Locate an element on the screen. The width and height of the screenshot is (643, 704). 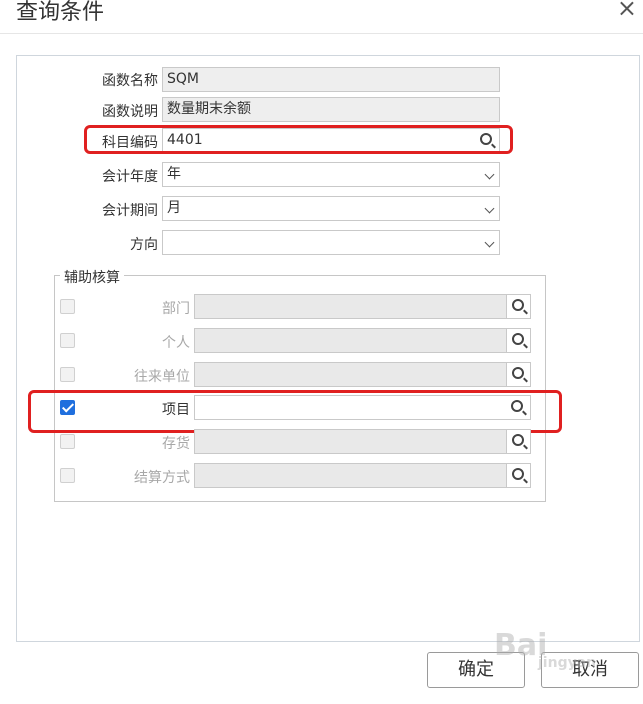
aux-accounting-legend: 辅助核算 is located at coordinates (92, 277).